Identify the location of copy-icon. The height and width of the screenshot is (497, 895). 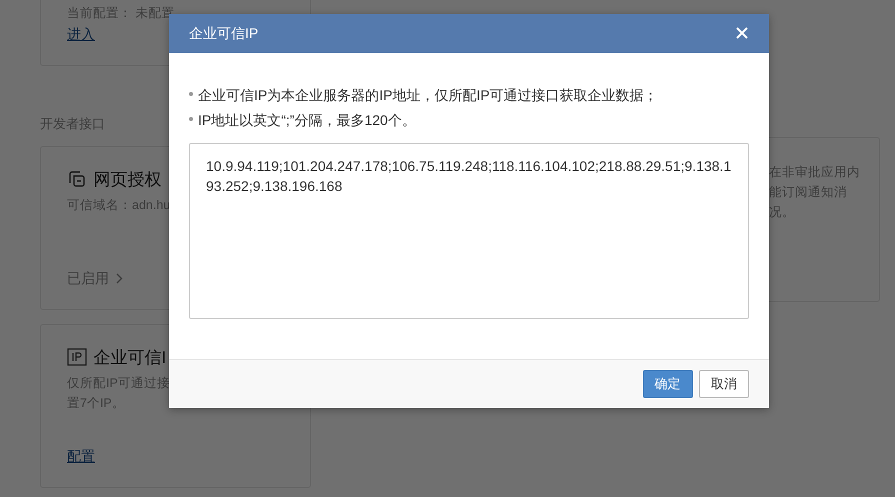
(77, 179).